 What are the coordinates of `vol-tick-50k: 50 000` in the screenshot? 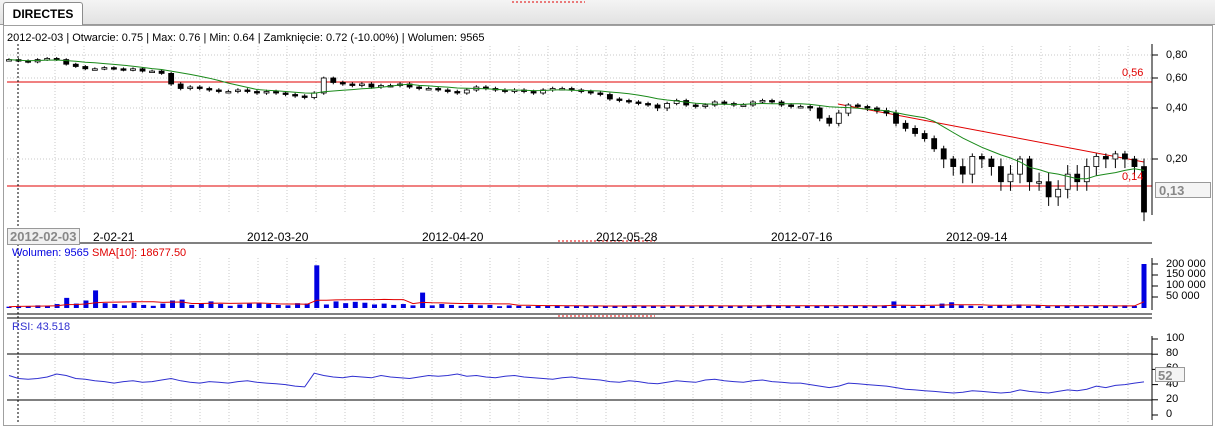 It's located at (1183, 296).